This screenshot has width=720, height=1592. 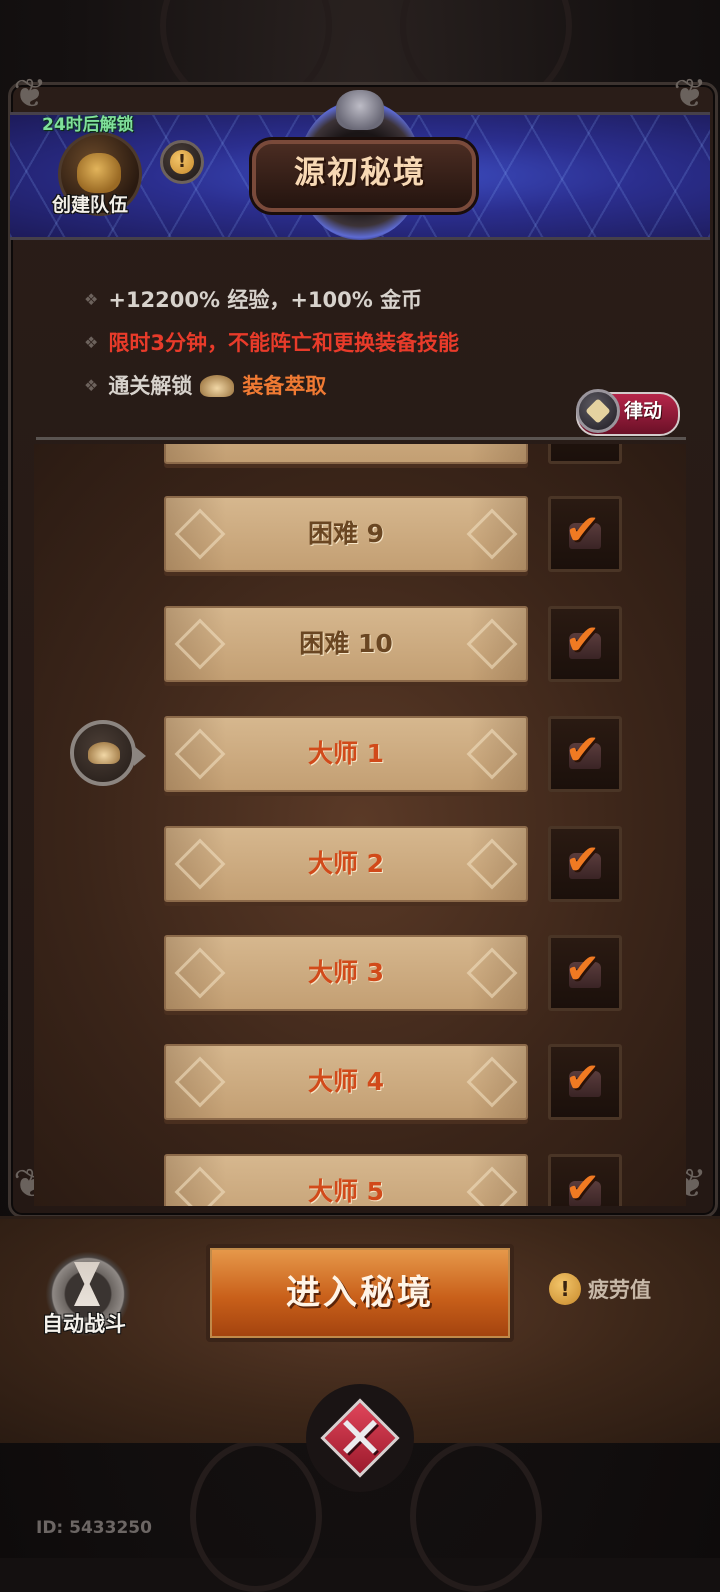 What do you see at coordinates (346, 454) in the screenshot?
I see `level-row-partial` at bounding box center [346, 454].